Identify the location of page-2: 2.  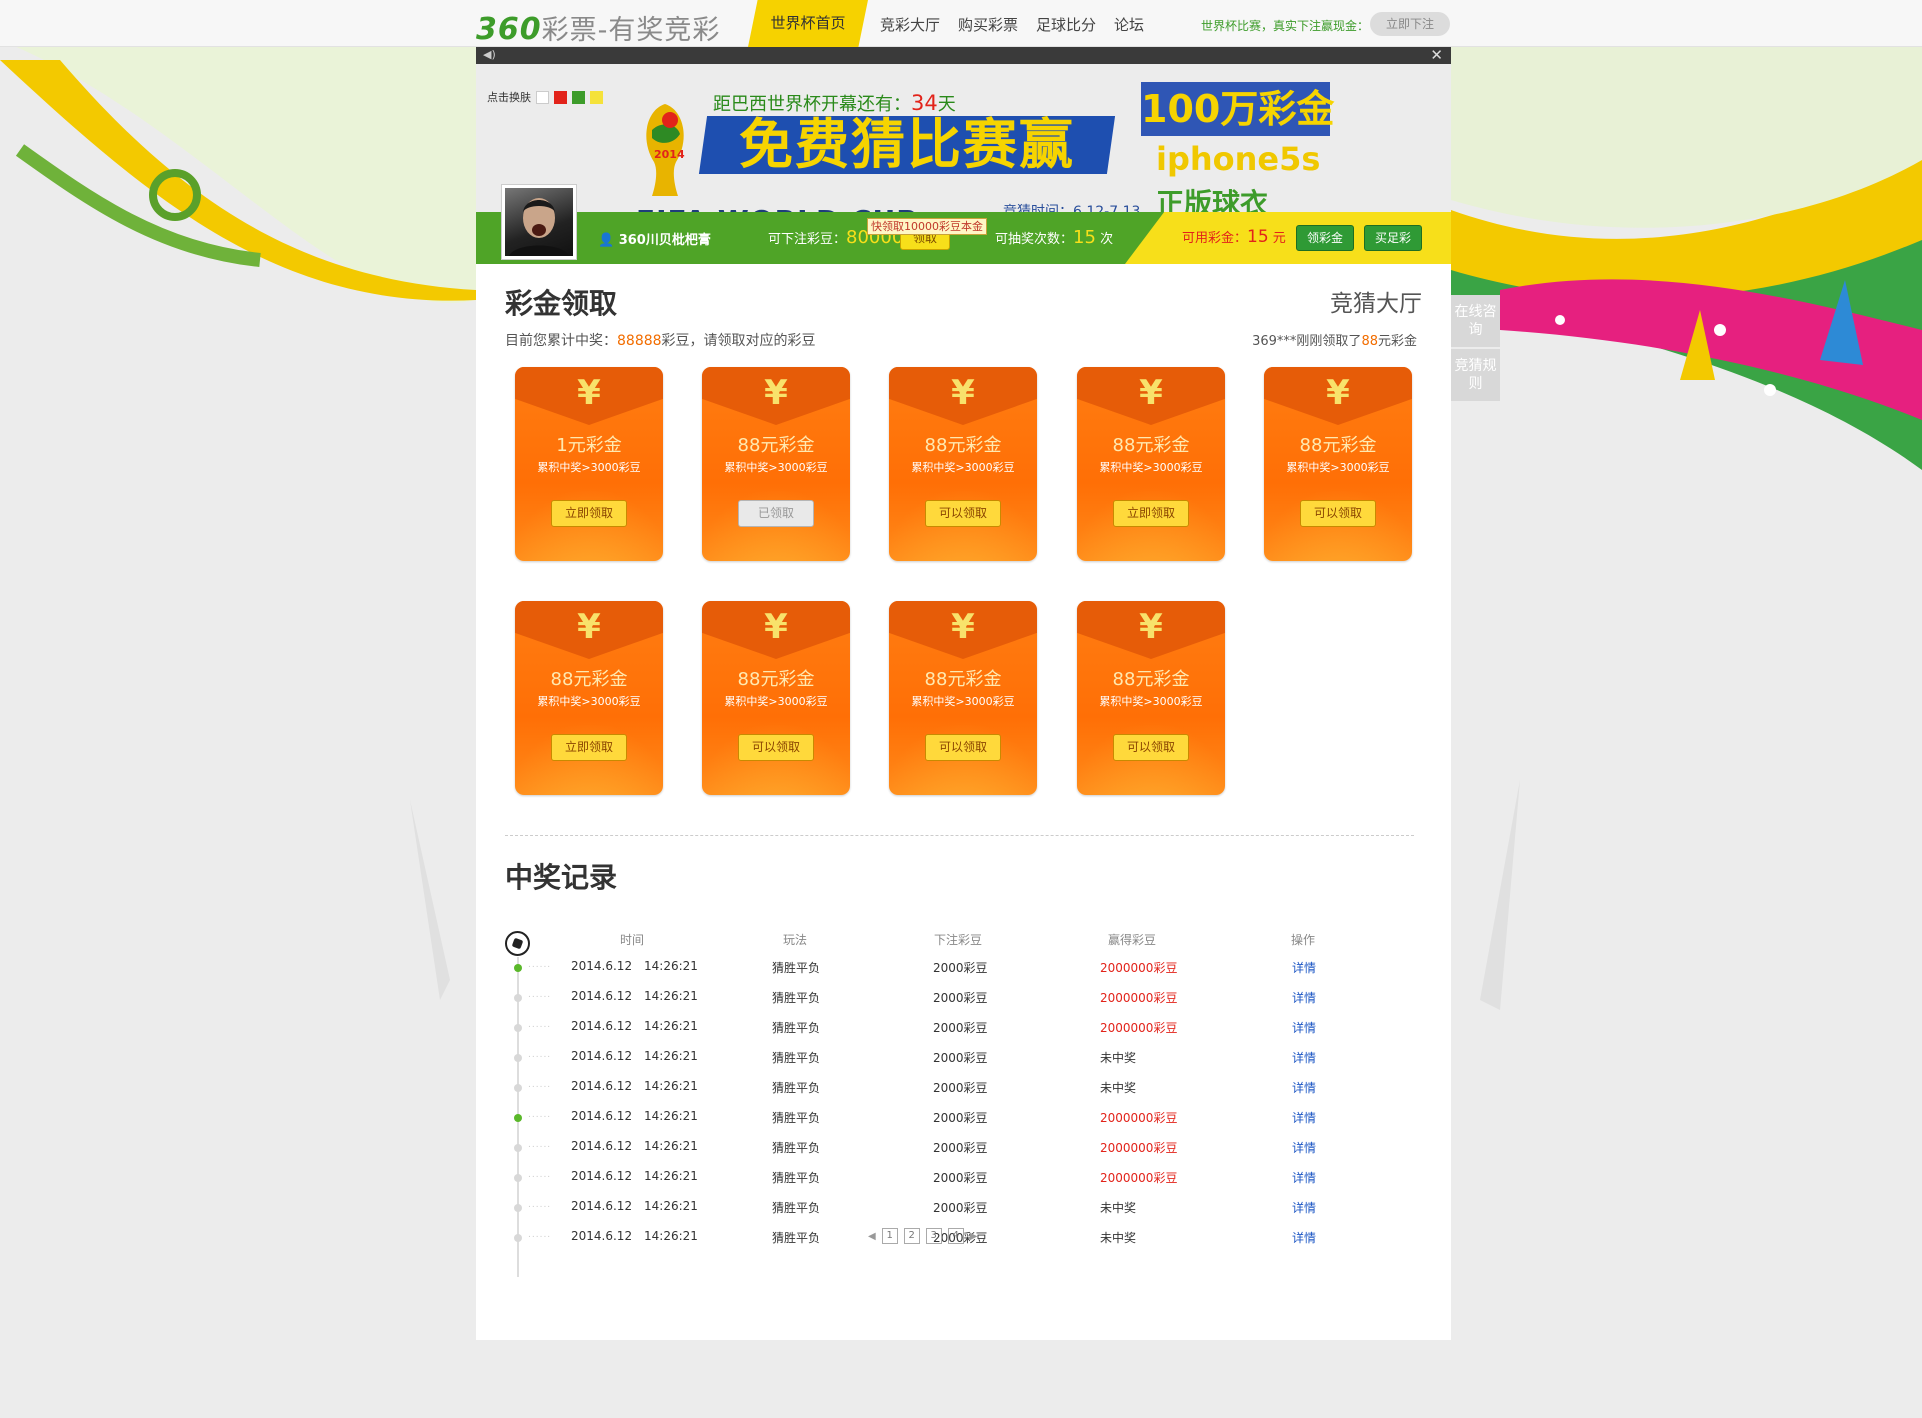
(911, 1236).